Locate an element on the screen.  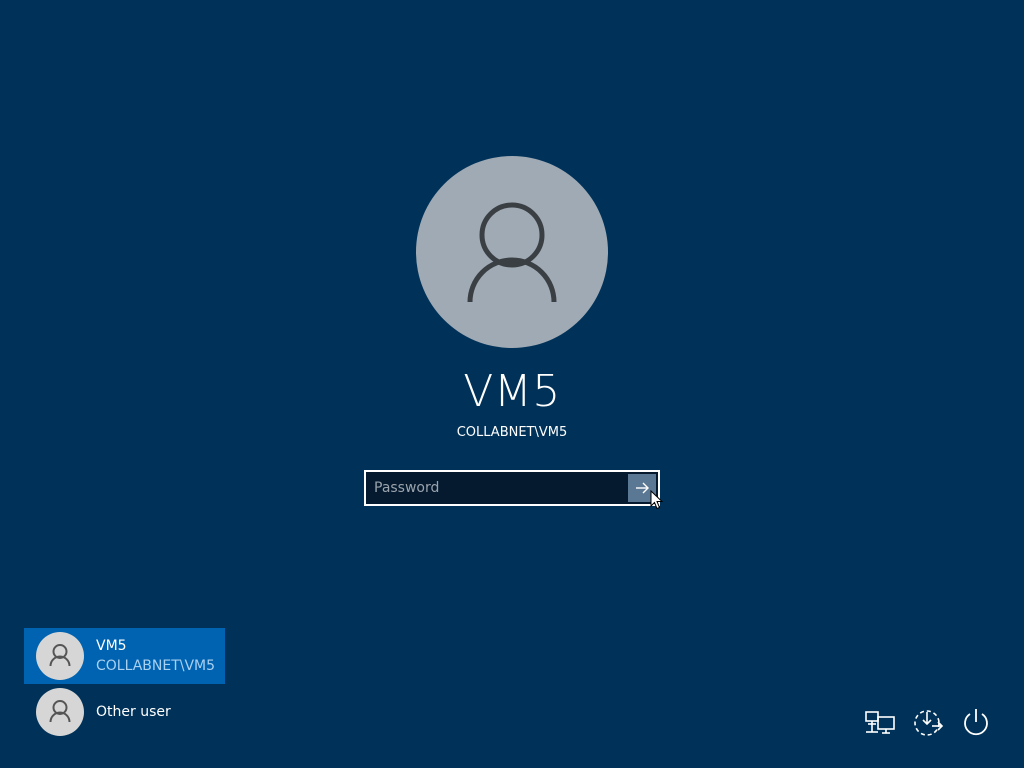
password-input is located at coordinates (497, 488).